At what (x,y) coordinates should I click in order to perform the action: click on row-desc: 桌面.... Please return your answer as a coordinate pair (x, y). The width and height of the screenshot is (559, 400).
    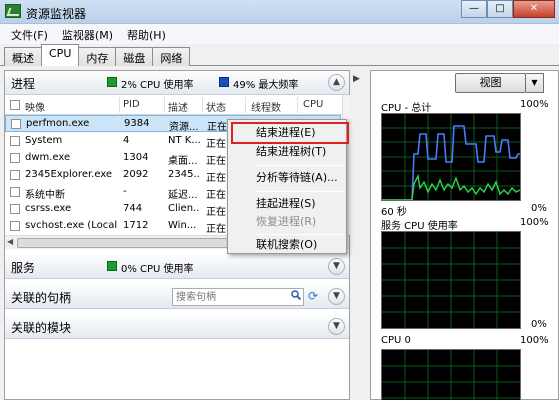
    Looking at the image, I should click on (183, 161).